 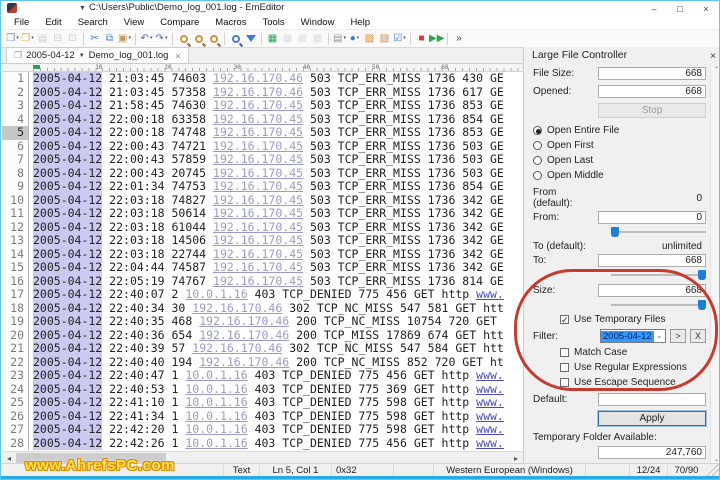 What do you see at coordinates (619, 145) in the screenshot?
I see `radio-open-first: Open First` at bounding box center [619, 145].